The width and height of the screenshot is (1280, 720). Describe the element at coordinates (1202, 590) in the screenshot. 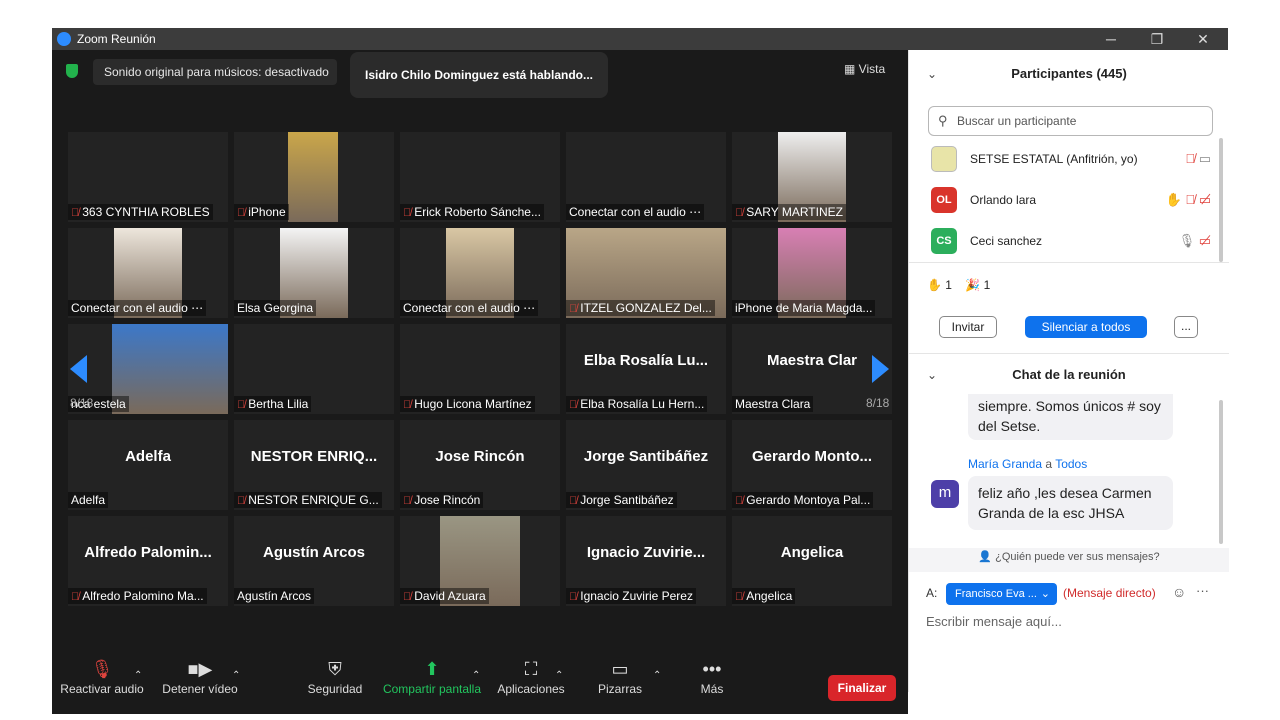

I see `chat-more-icon: ···` at that location.